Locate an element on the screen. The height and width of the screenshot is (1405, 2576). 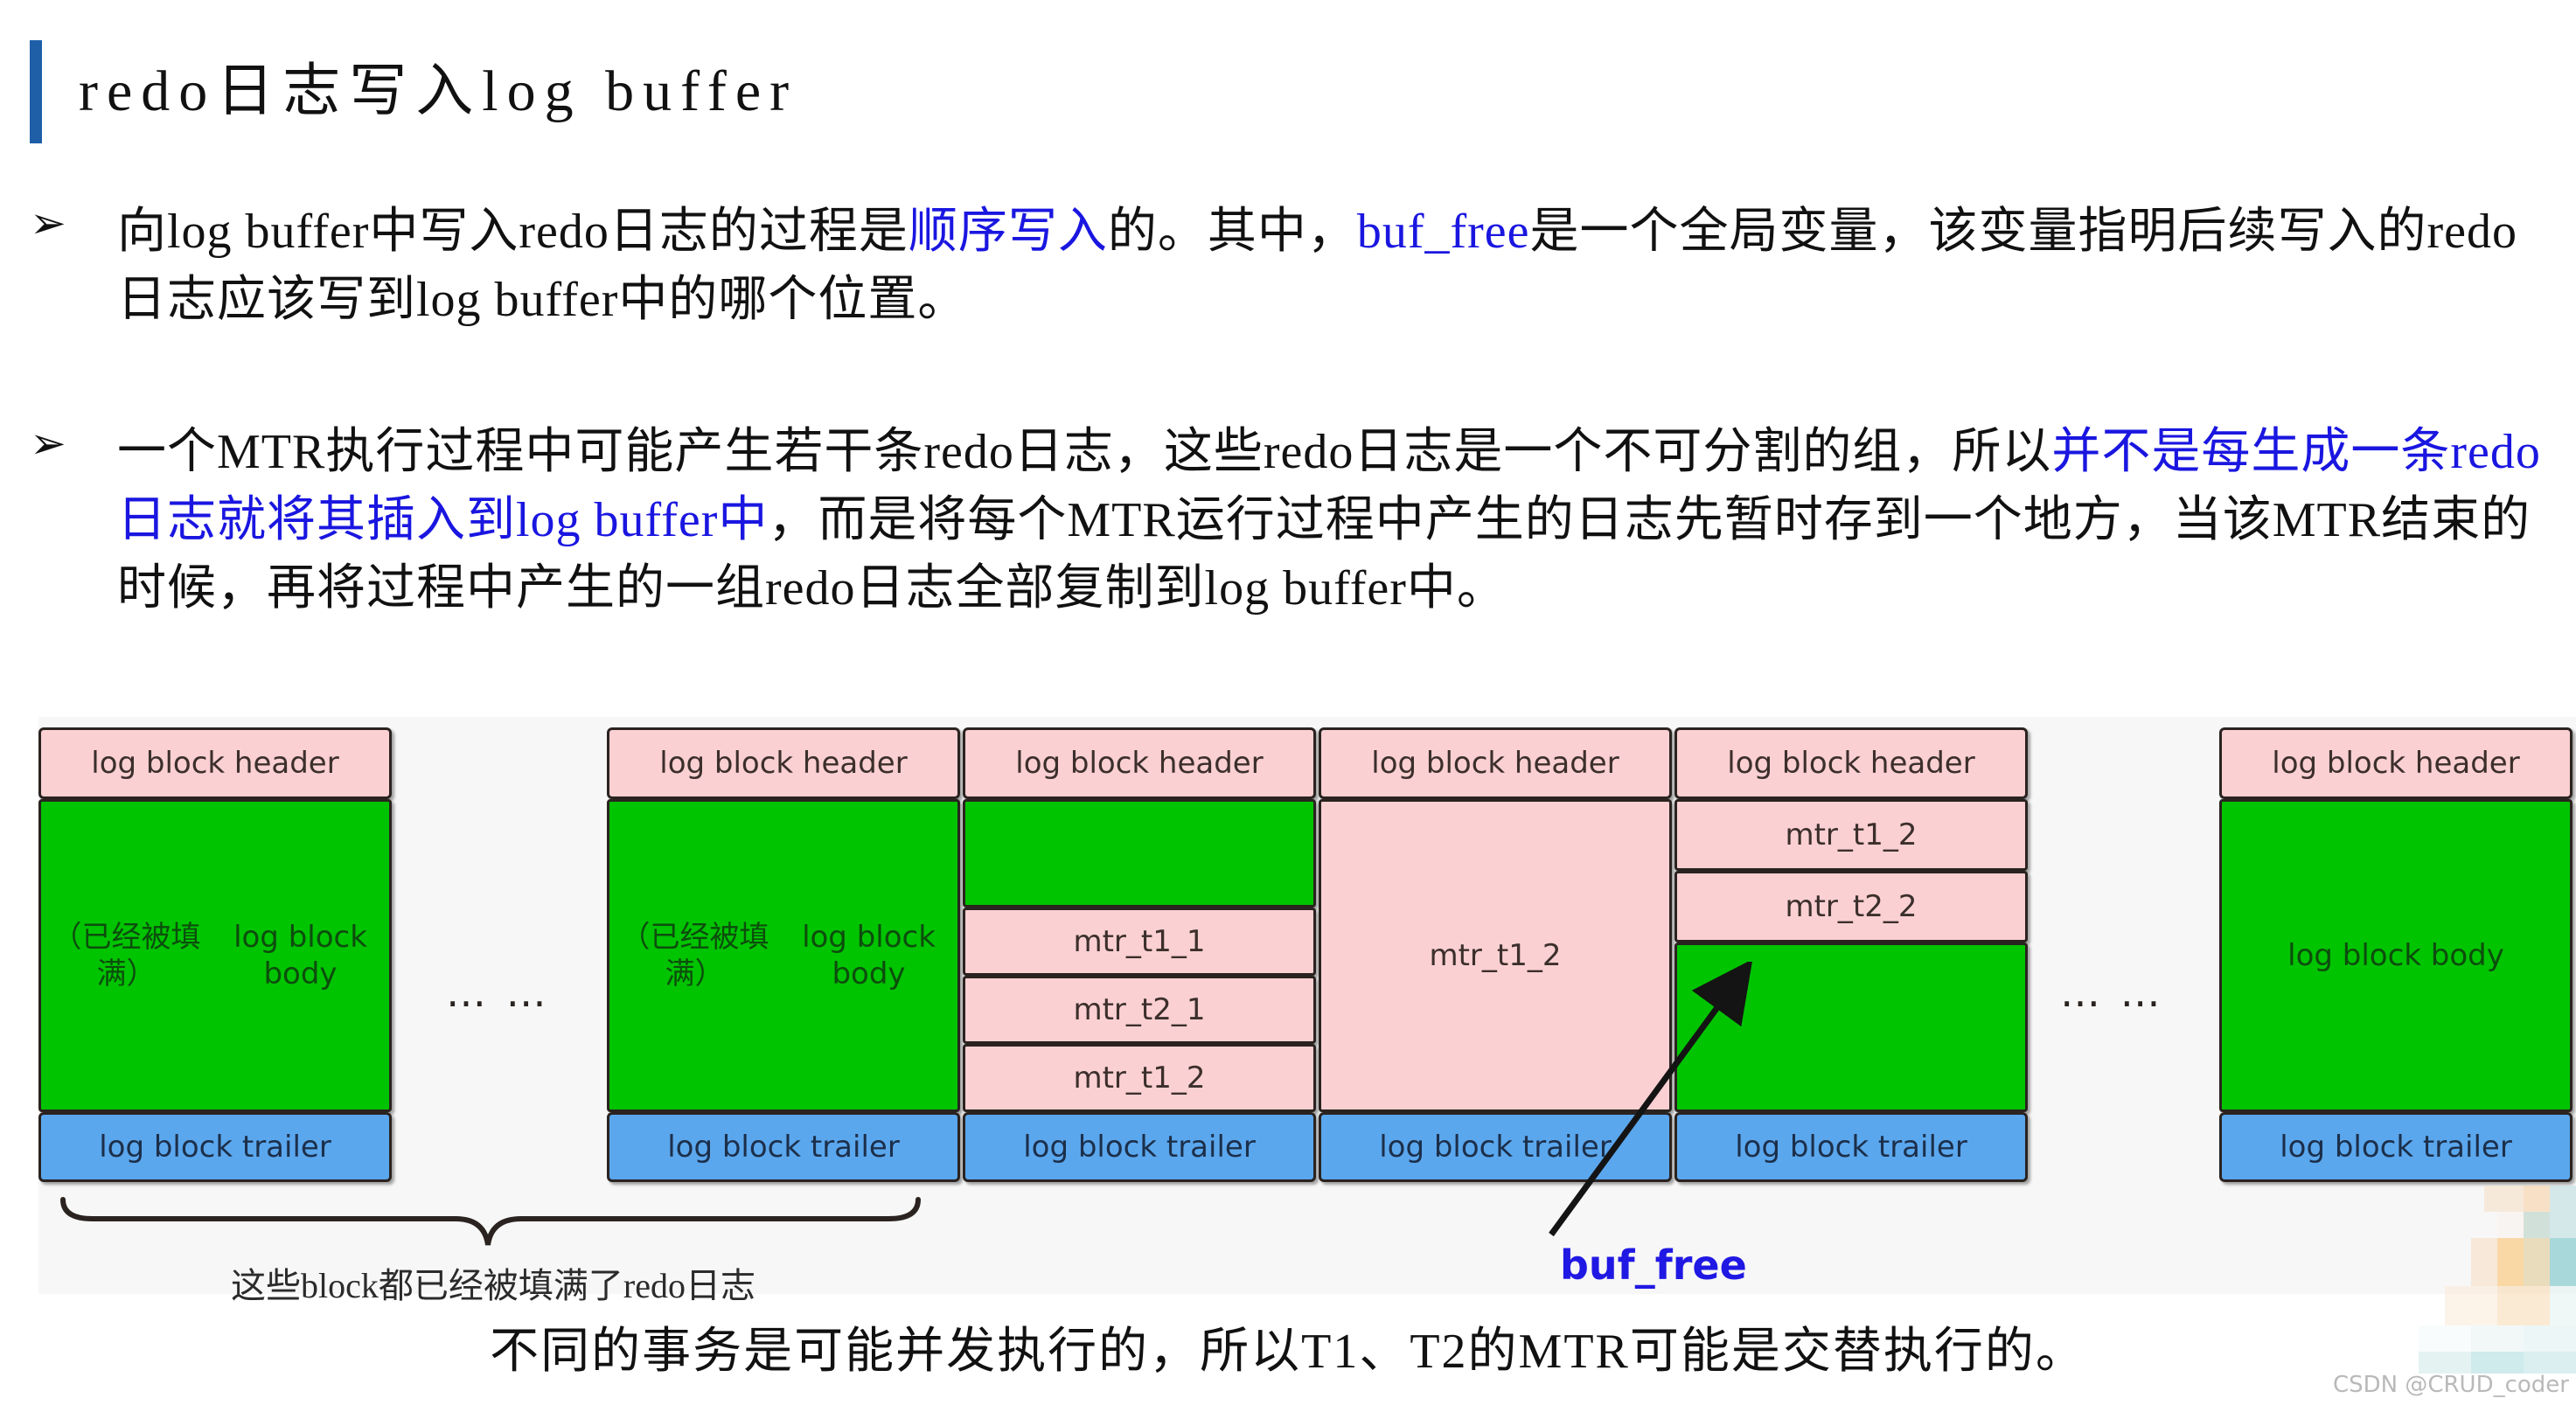
log-block-segment-label: mtr_t2_1 is located at coordinates (1139, 1009).